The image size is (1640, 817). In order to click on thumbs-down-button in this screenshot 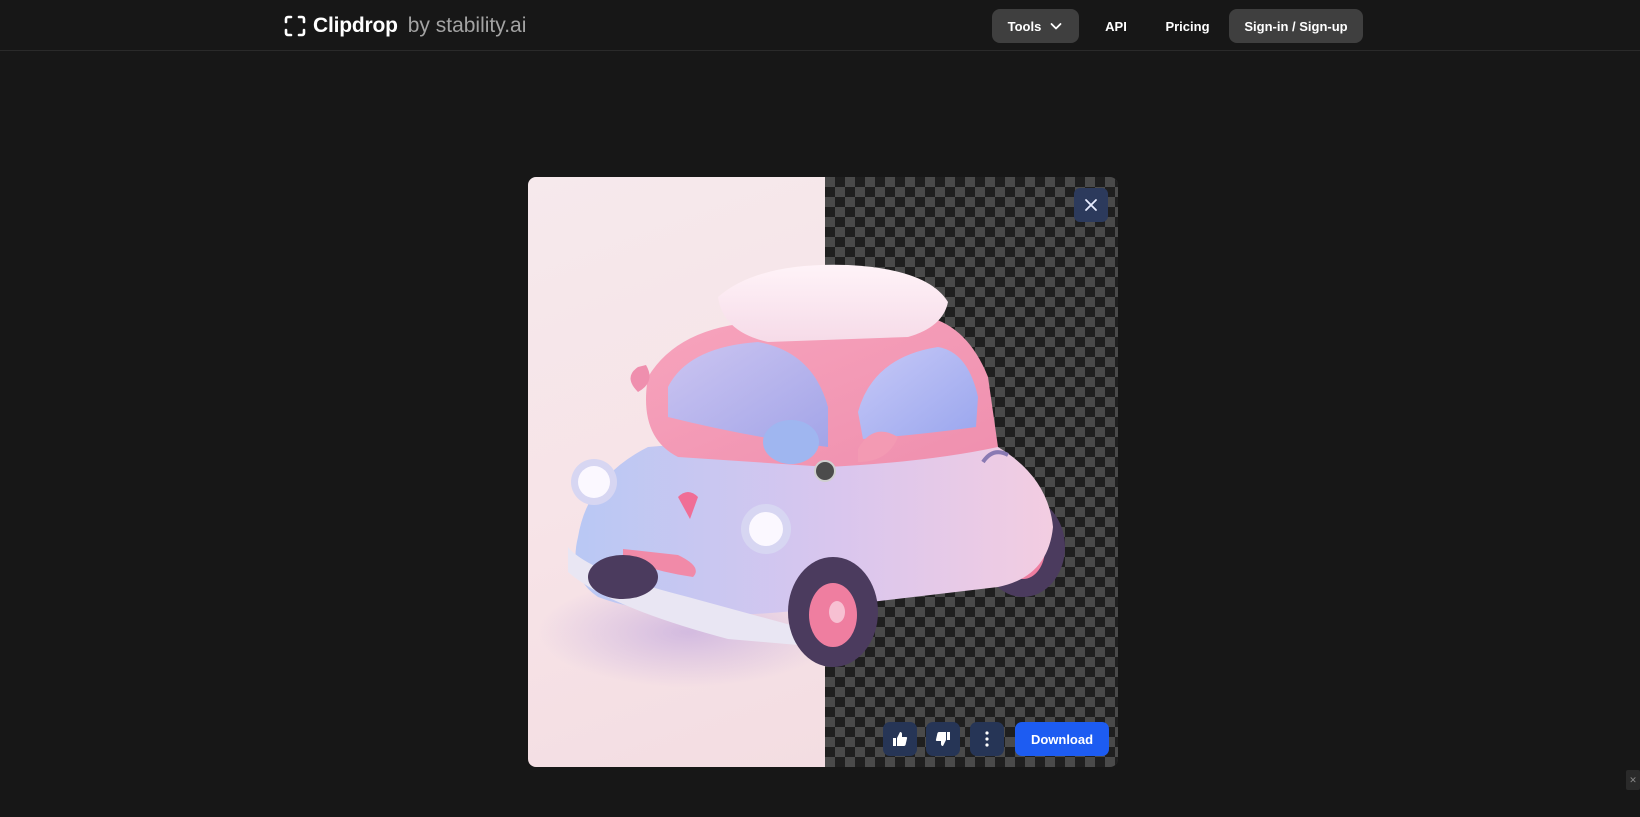, I will do `click(943, 739)`.